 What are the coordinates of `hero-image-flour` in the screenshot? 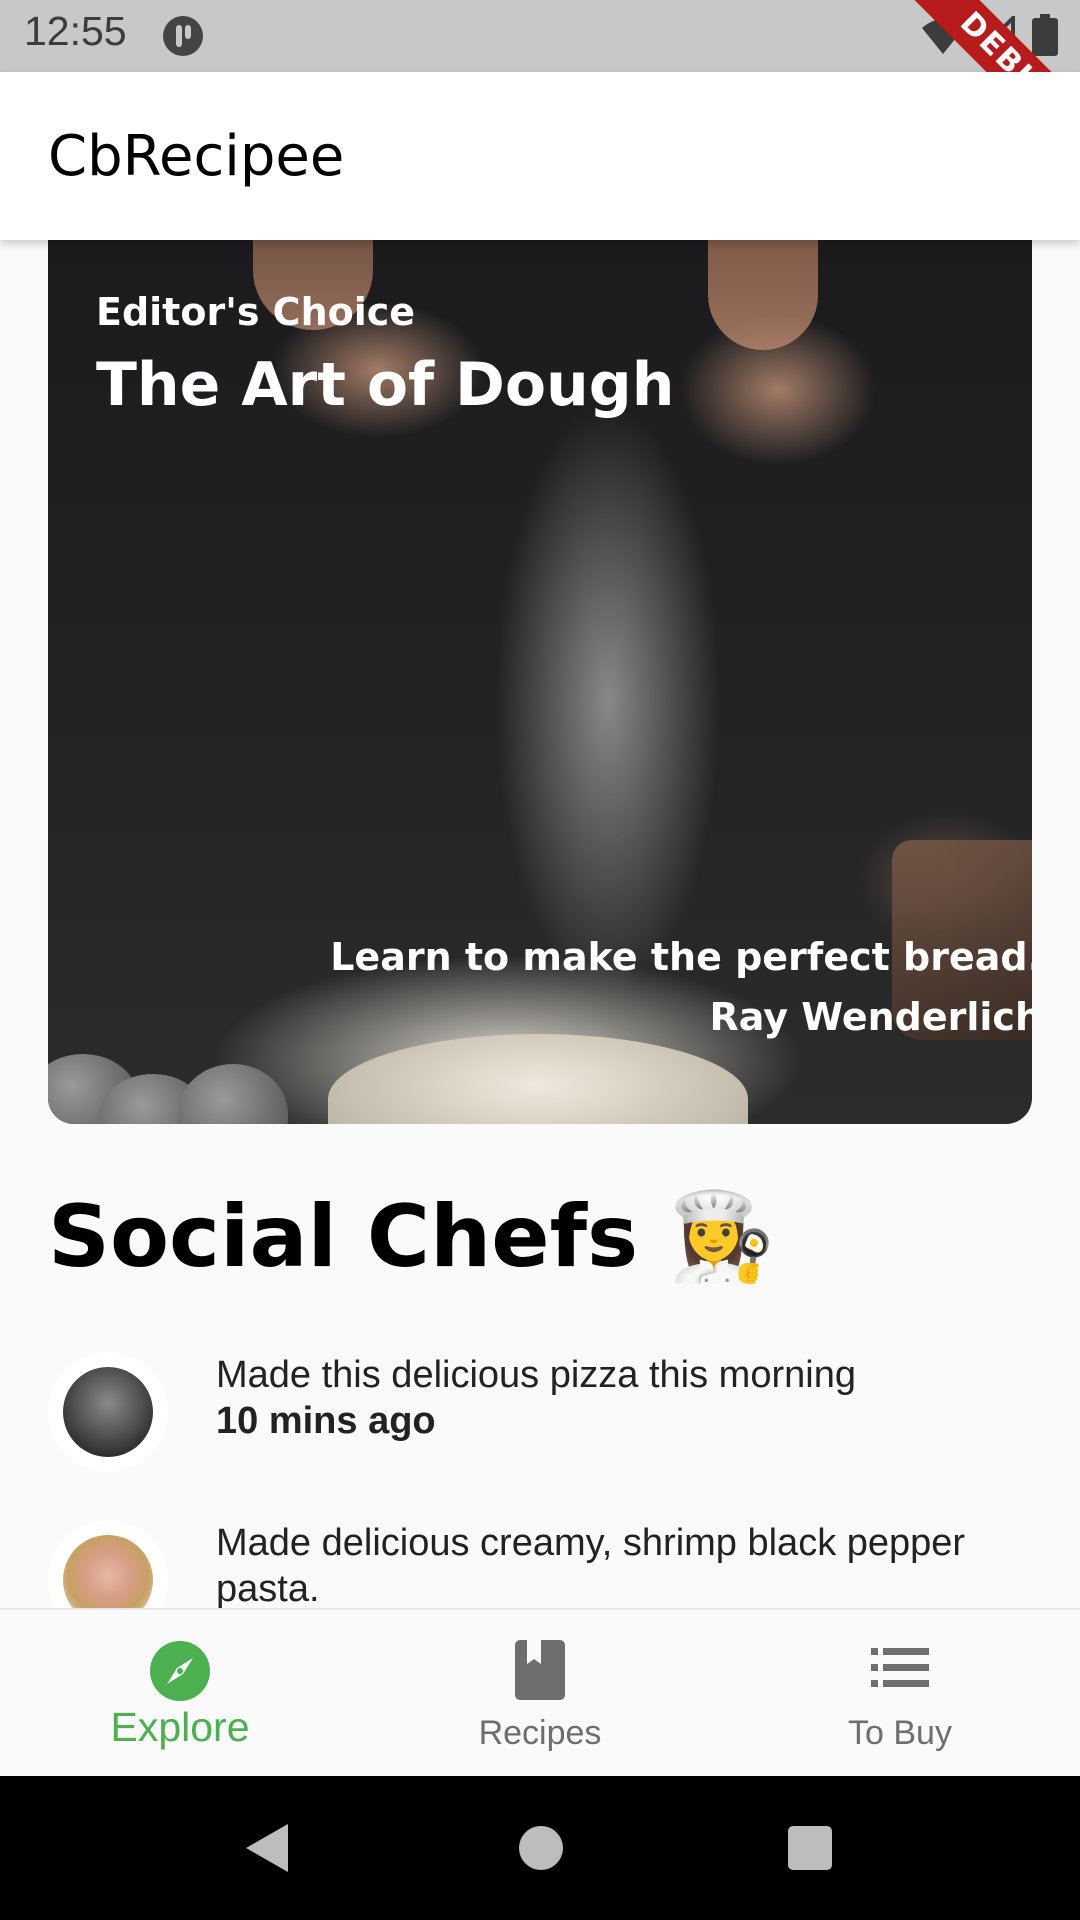 It's located at (538, 1079).